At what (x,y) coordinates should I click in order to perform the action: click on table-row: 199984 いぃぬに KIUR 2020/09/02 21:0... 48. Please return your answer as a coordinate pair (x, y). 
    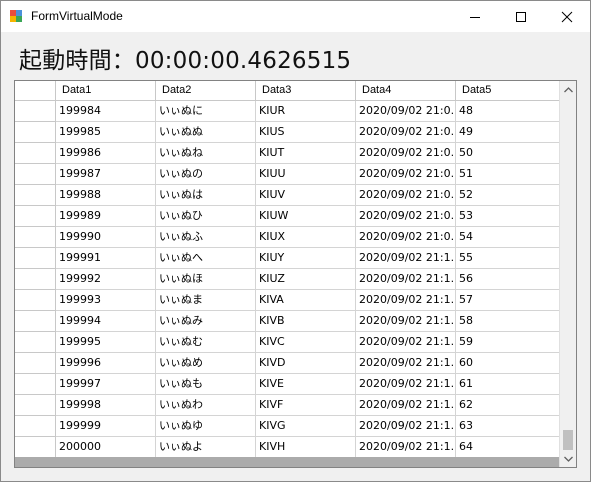
    Looking at the image, I should click on (287, 111).